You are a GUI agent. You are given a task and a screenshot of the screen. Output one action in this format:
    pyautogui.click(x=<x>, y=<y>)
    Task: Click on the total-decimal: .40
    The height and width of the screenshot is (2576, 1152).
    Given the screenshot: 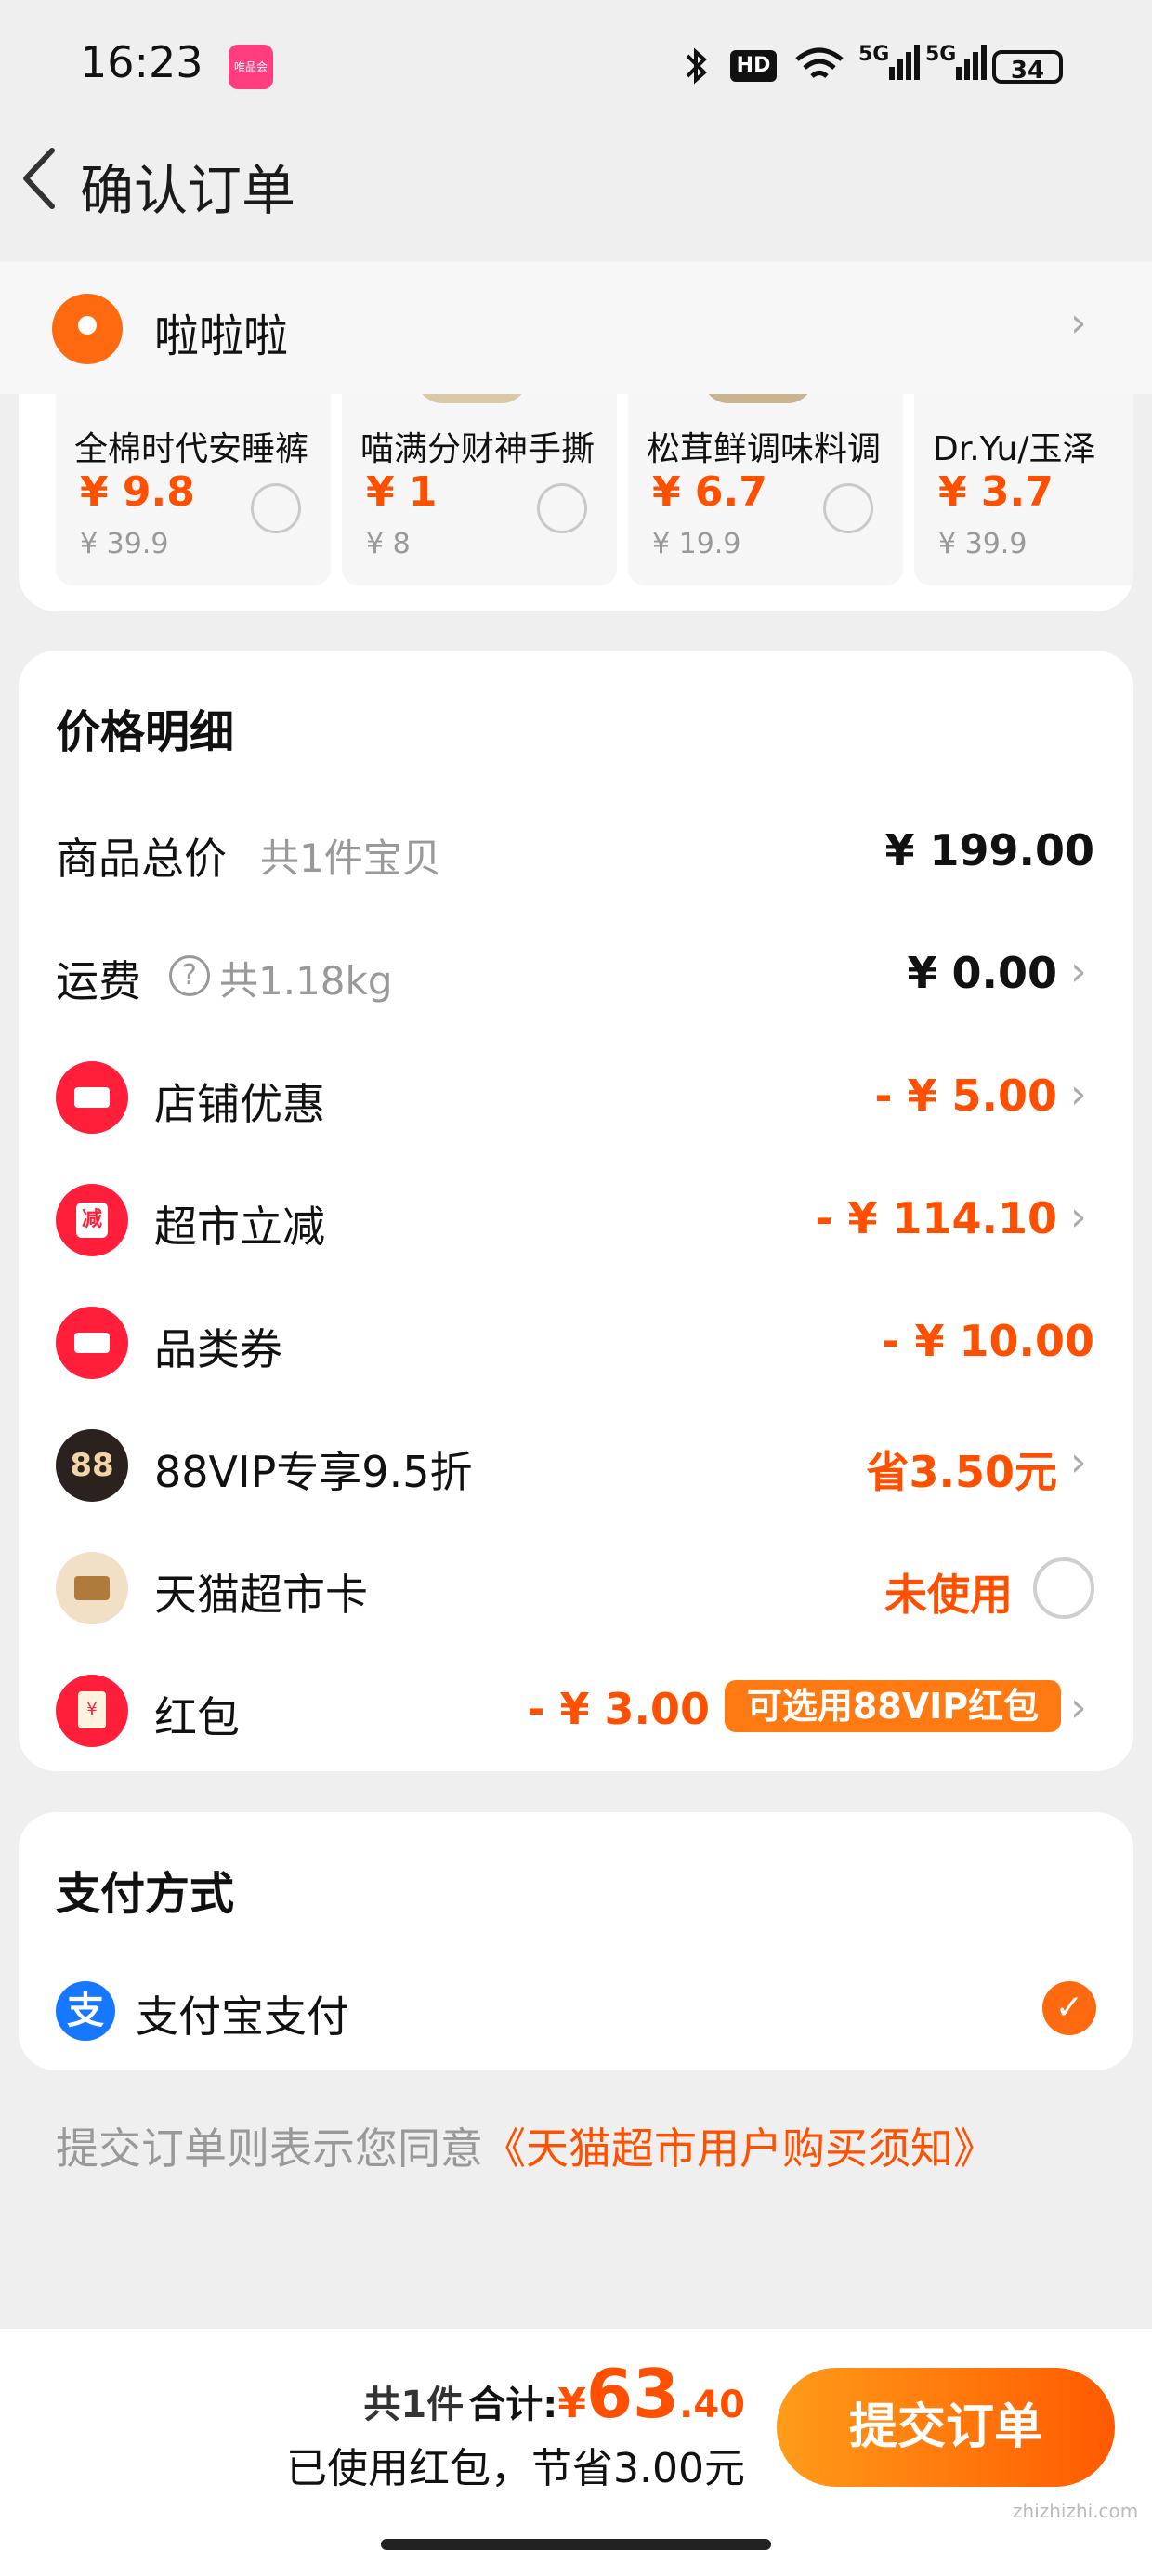 What is the action you would take?
    pyautogui.click(x=712, y=2405)
    